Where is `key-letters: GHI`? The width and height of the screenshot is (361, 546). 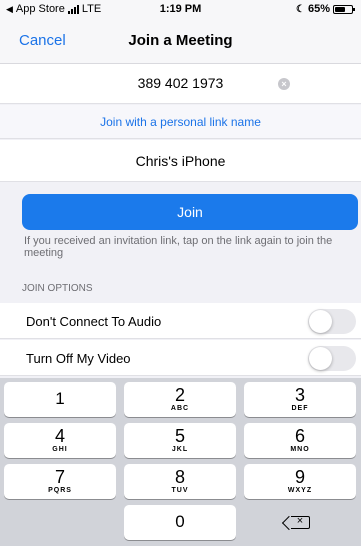
key-letters: GHI is located at coordinates (60, 449).